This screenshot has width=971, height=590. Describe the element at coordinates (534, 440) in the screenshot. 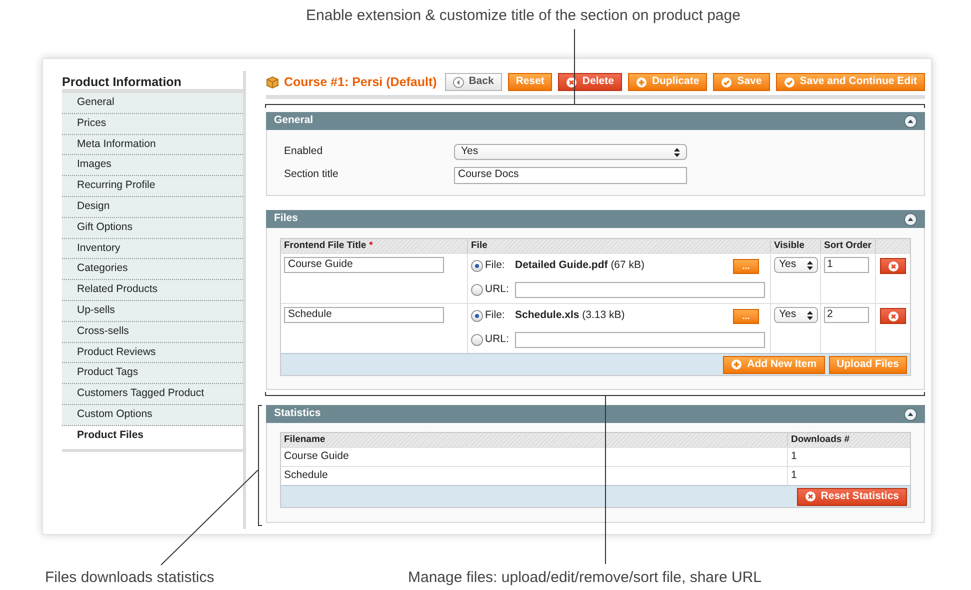

I see `column-header: Filename` at that location.